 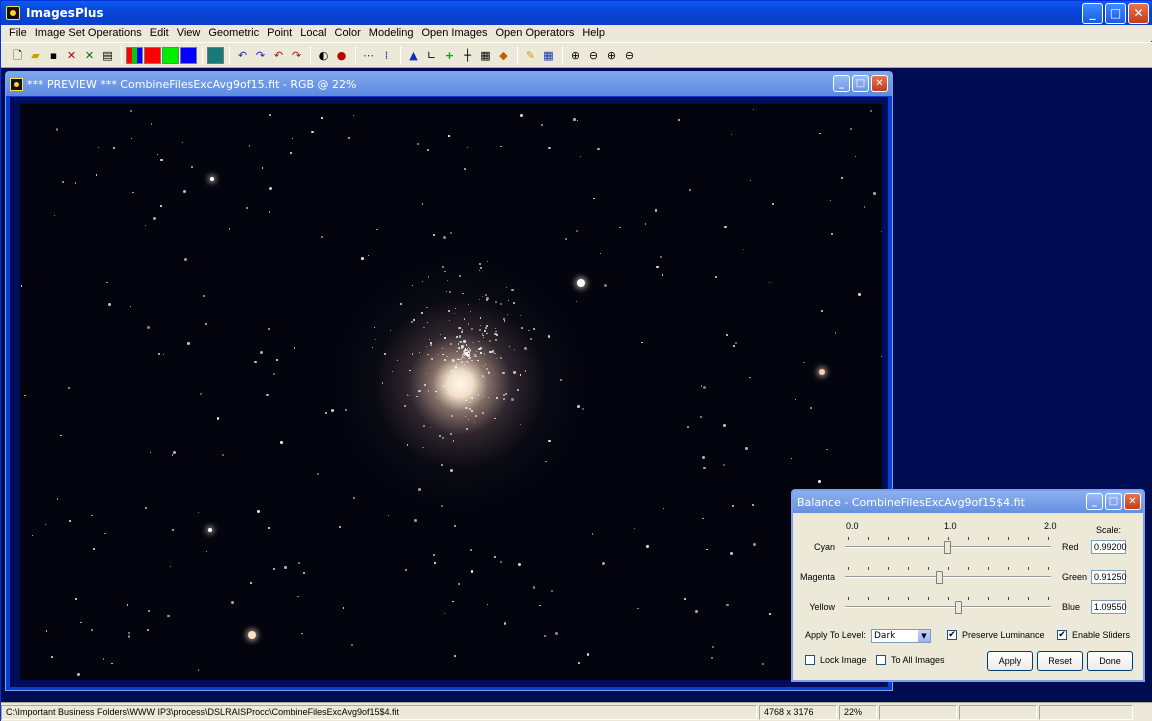 I want to click on menu-edit: Edit, so click(x=159, y=33).